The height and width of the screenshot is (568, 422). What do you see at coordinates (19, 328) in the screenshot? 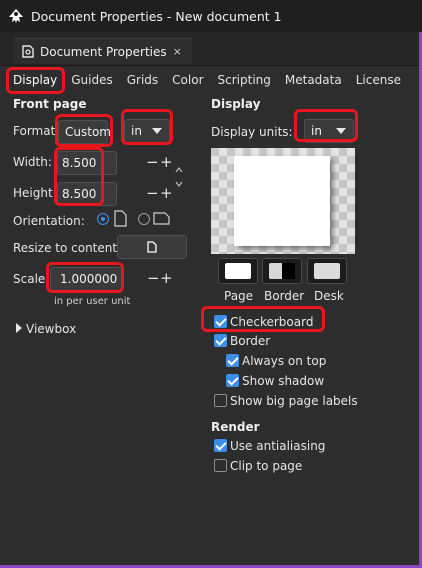
I see `chevron-right-icon` at bounding box center [19, 328].